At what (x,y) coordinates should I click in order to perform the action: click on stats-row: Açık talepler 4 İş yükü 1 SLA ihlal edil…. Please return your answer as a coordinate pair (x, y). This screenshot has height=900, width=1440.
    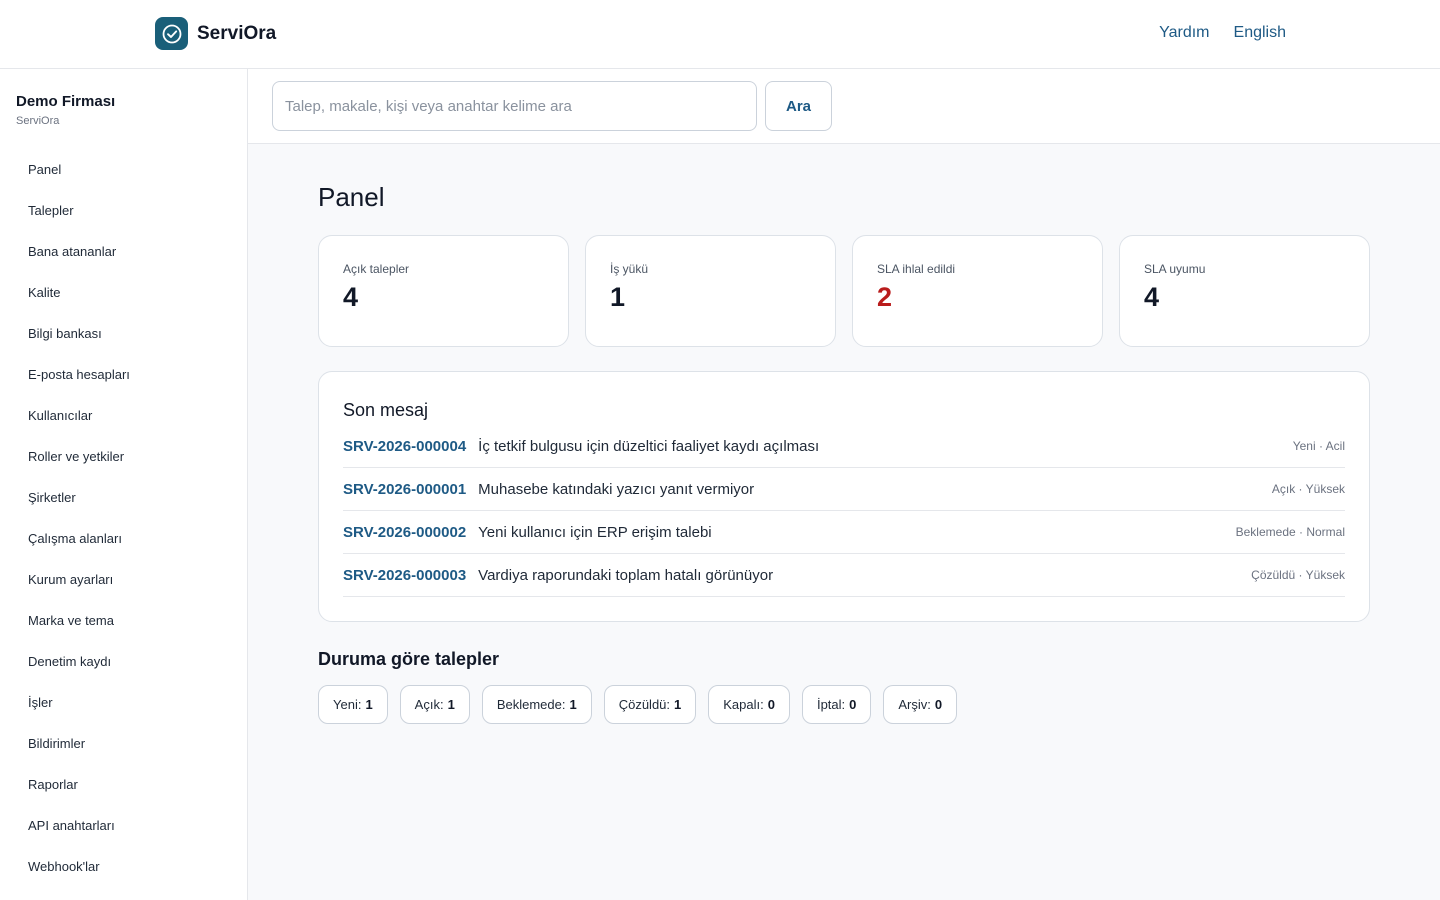
    Looking at the image, I should click on (844, 291).